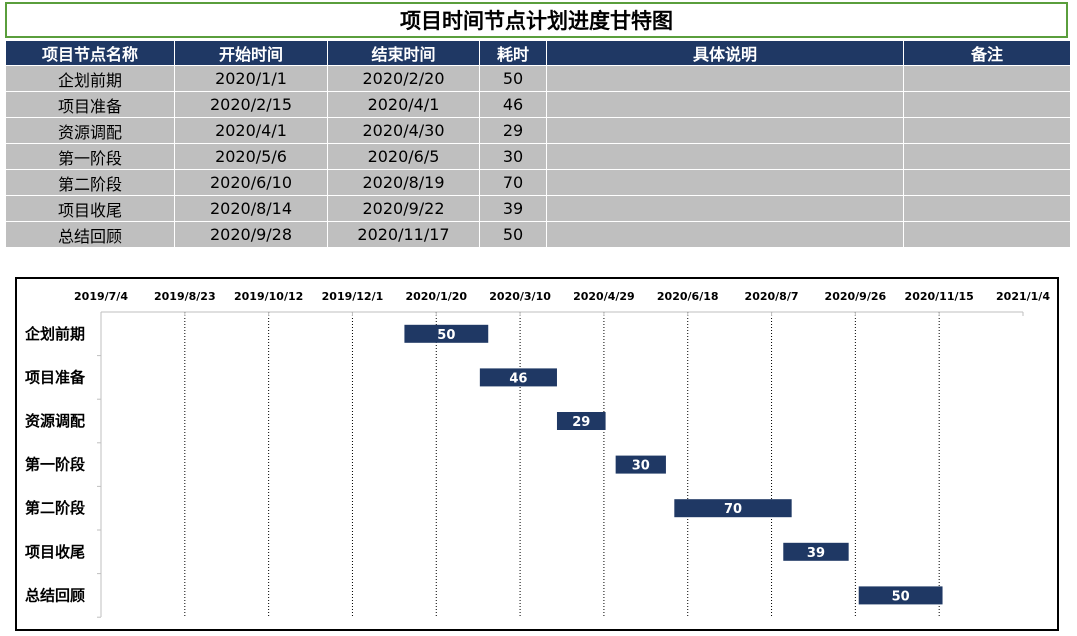  I want to click on header-remarks: 备注, so click(987, 53).